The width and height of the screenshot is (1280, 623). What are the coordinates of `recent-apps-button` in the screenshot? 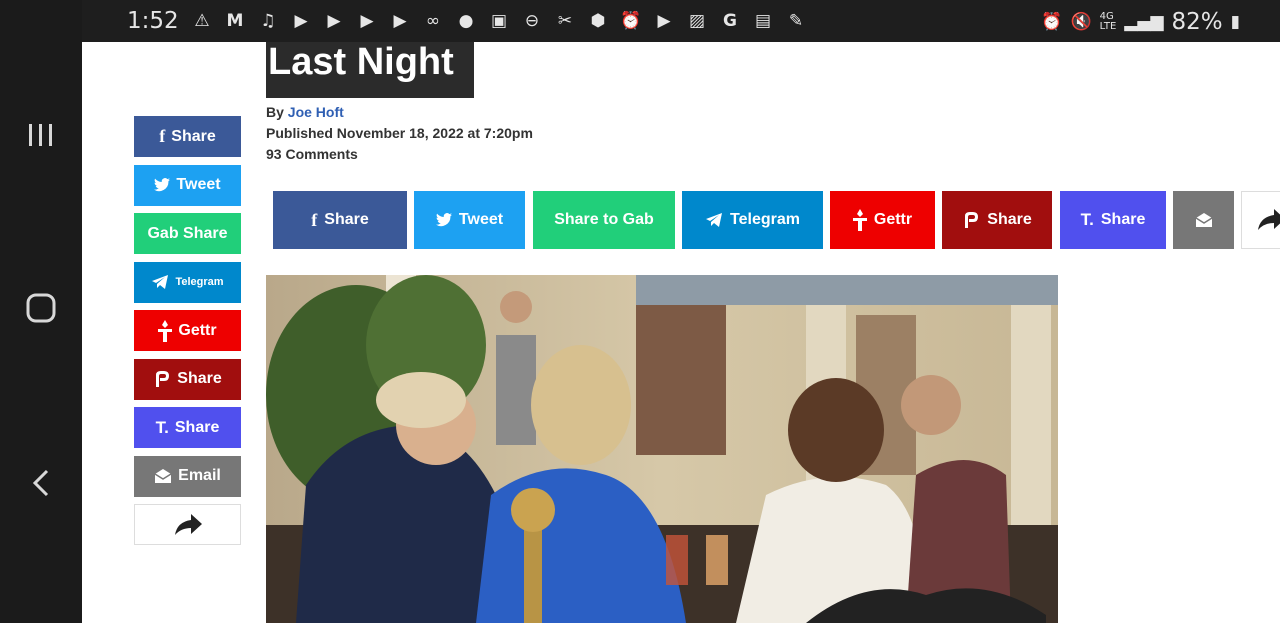 It's located at (41, 135).